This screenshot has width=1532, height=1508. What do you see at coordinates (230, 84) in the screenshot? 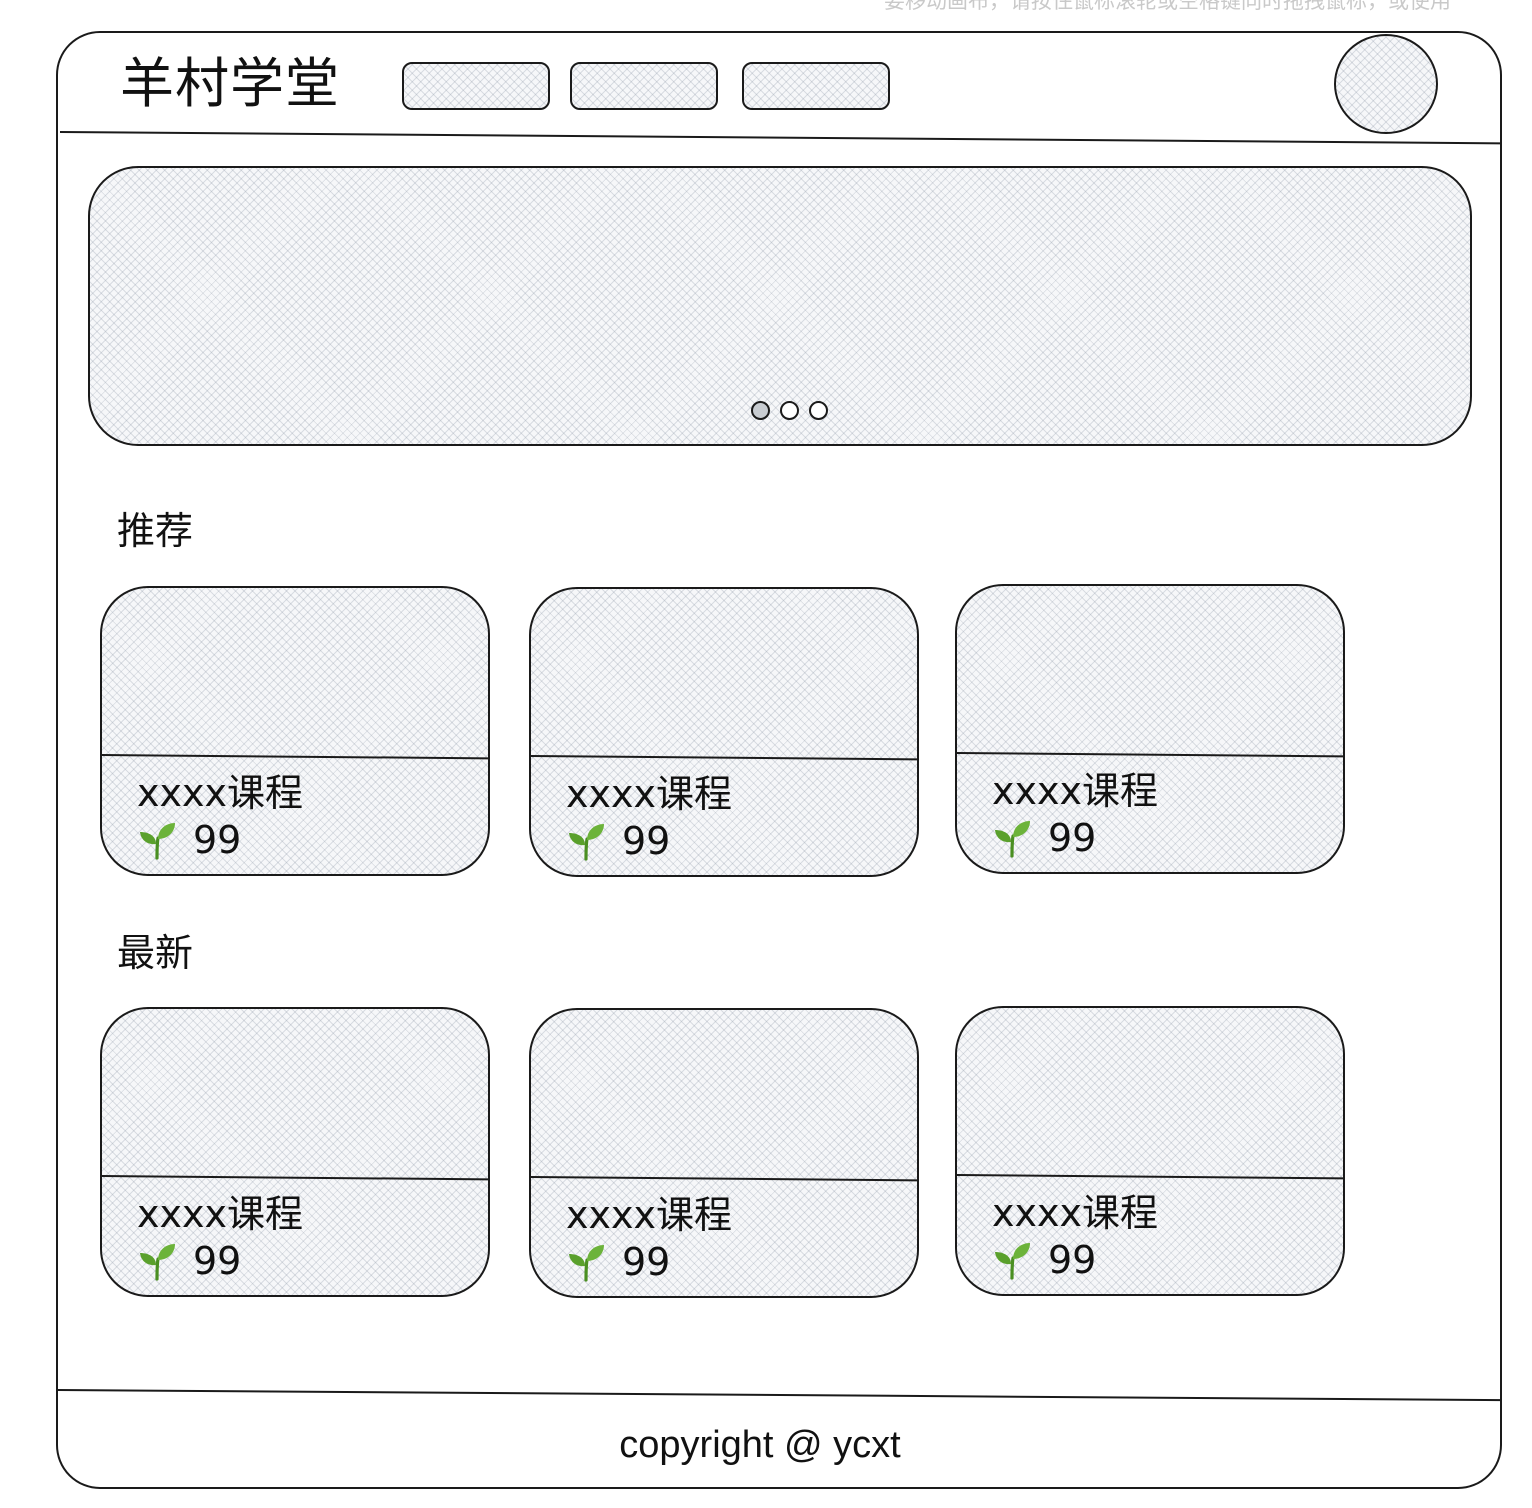
I see `site-logo: 羊村学堂` at bounding box center [230, 84].